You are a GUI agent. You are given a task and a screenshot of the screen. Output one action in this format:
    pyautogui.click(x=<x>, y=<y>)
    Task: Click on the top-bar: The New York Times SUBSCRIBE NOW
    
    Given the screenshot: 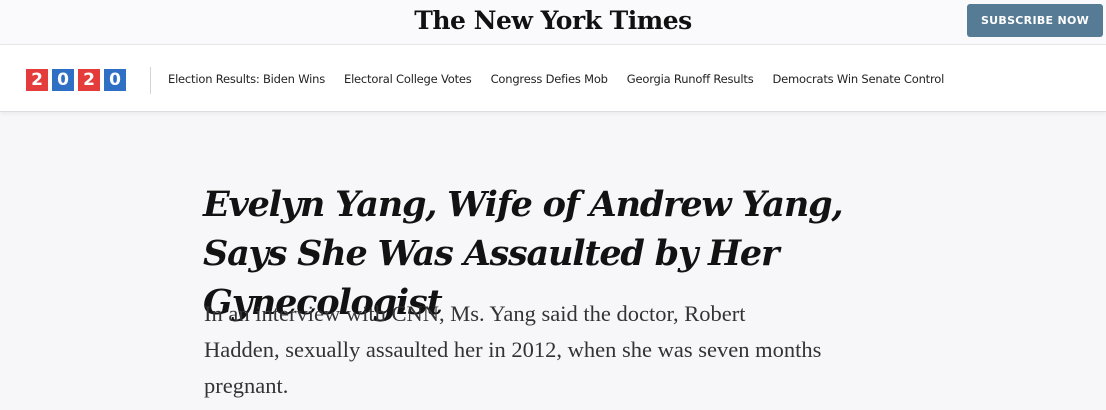 What is the action you would take?
    pyautogui.click(x=553, y=22)
    